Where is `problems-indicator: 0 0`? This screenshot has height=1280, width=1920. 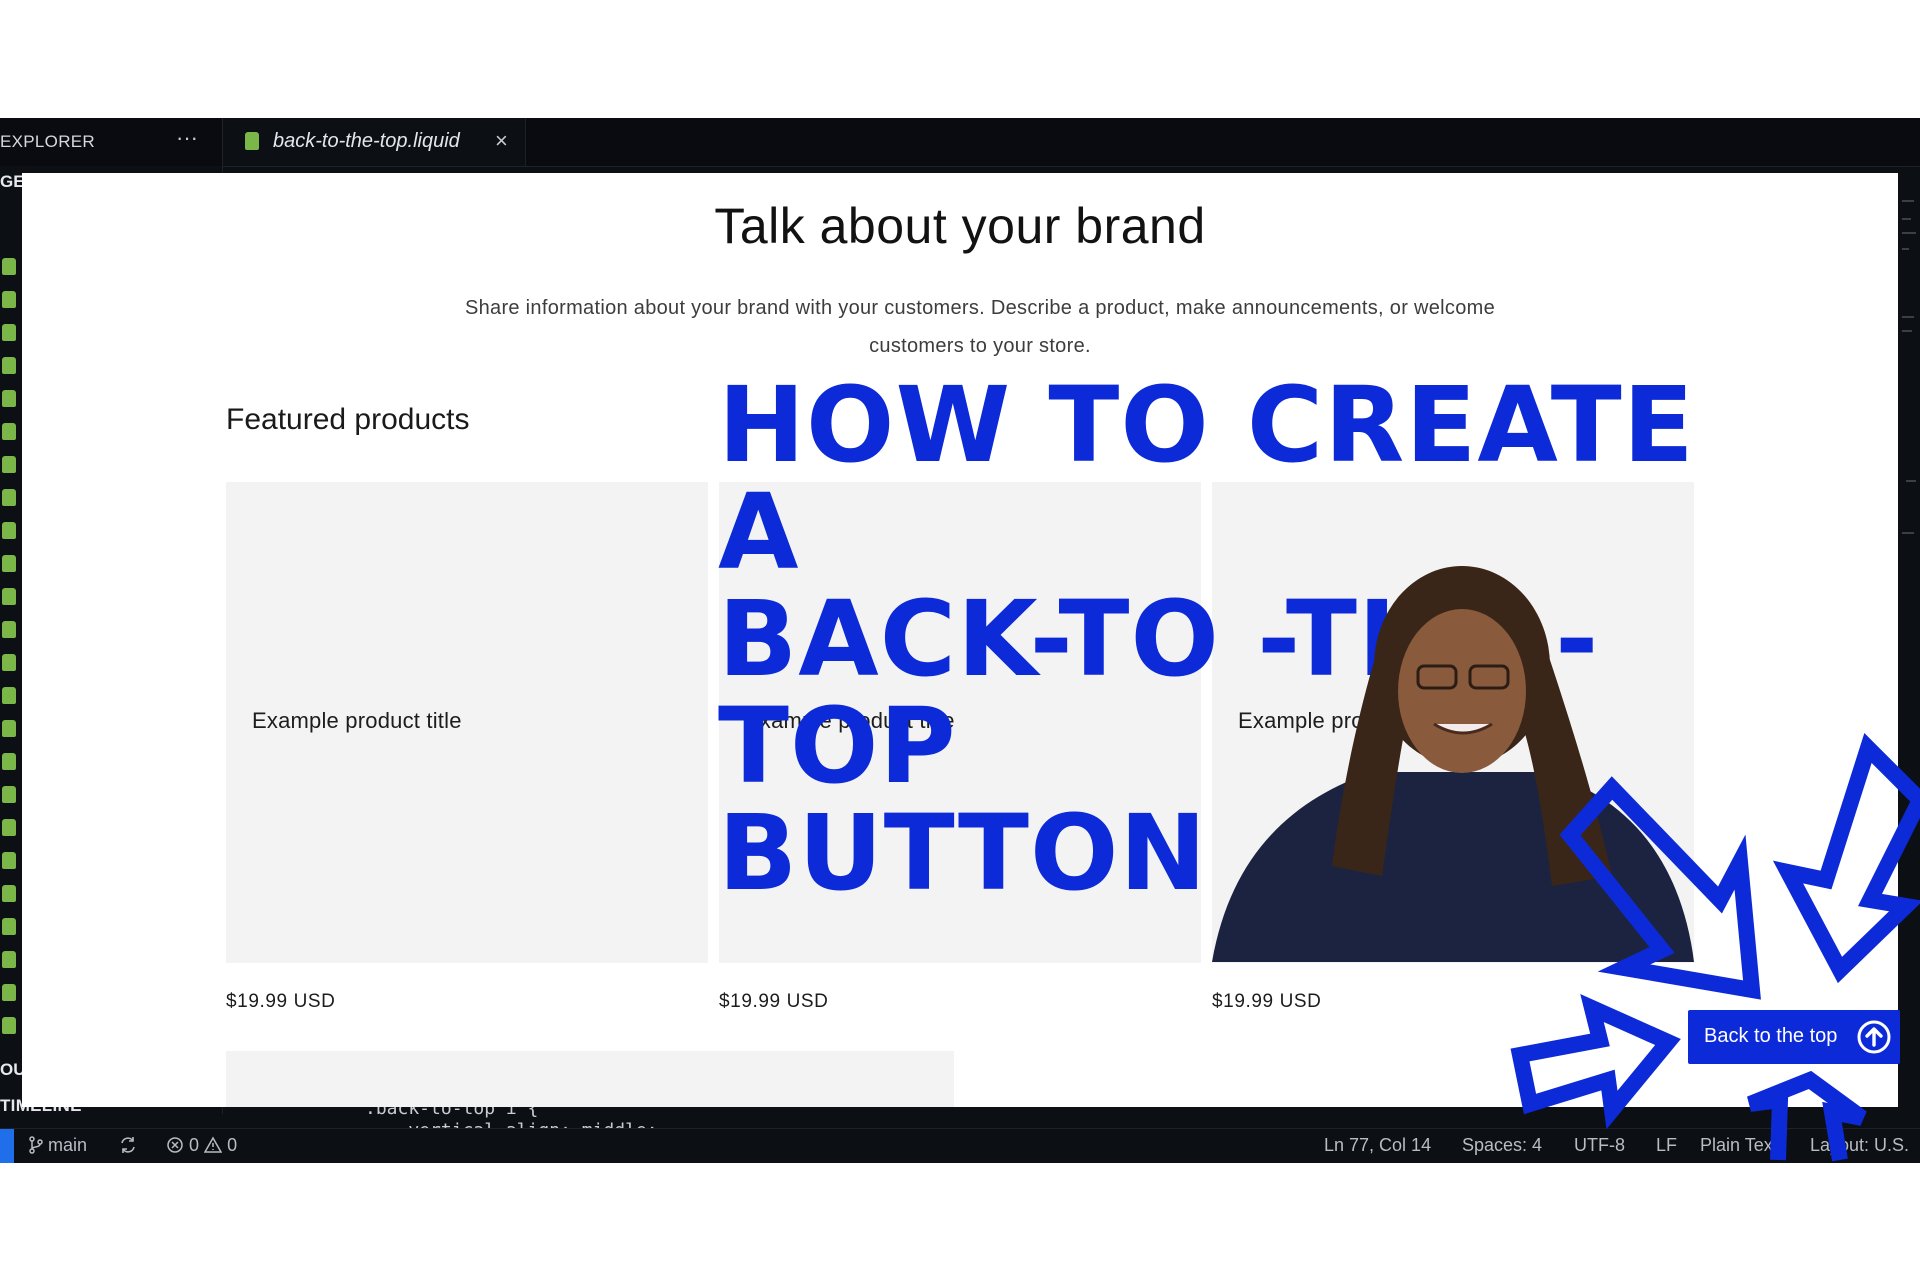 problems-indicator: 0 0 is located at coordinates (201, 1145).